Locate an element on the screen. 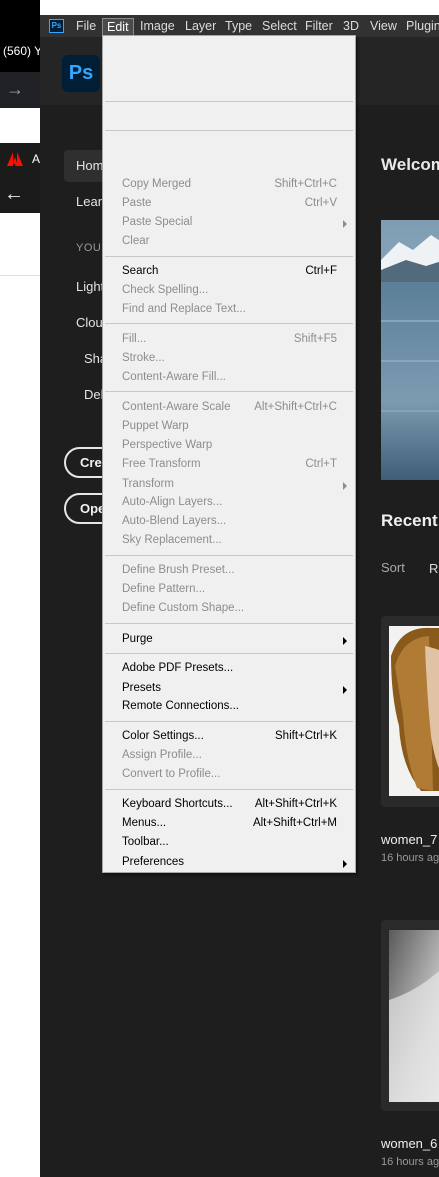 The image size is (439, 1177). menu-item-paste-special: Paste Special is located at coordinates (229, 224).